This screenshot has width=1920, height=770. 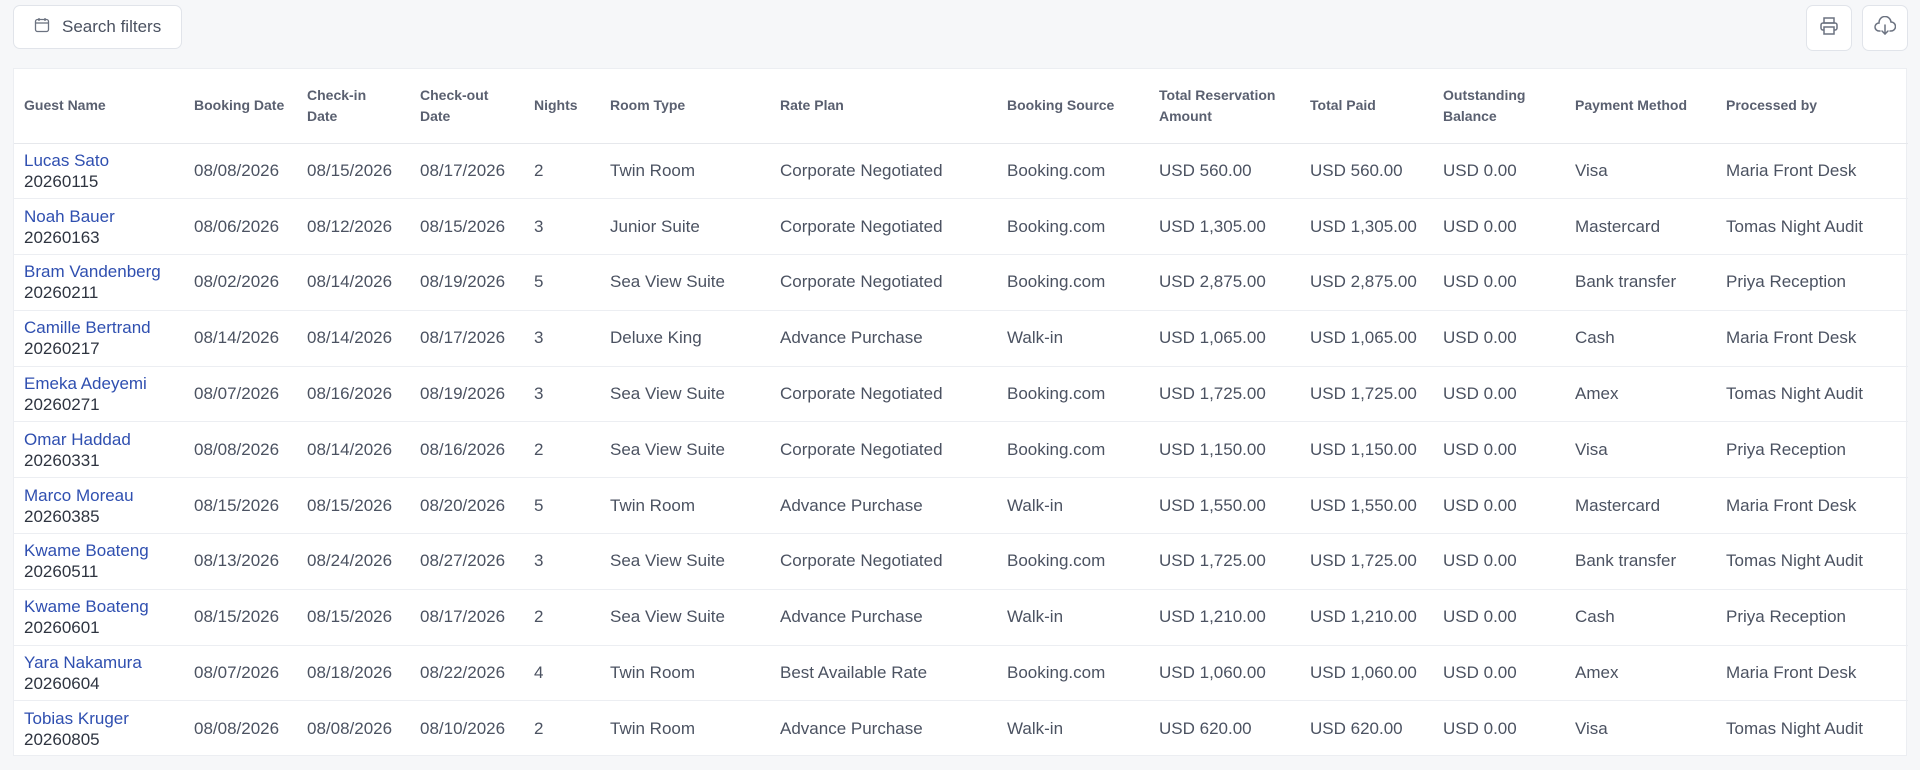 I want to click on column-header-booking-source: Booking Source, so click(x=1073, y=106).